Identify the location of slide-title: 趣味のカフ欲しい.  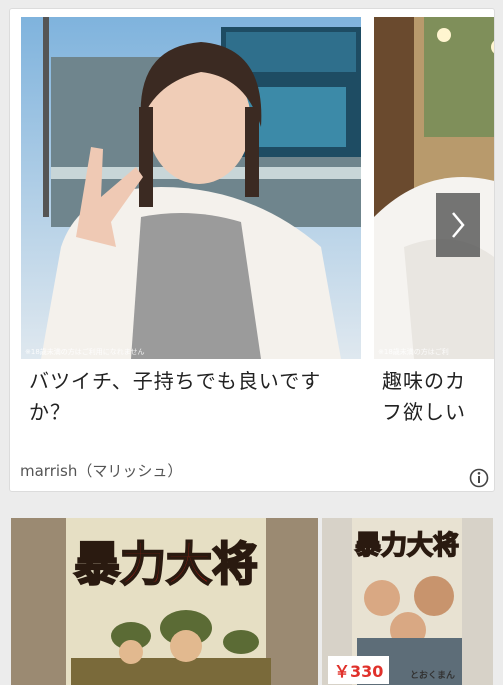
(424, 397).